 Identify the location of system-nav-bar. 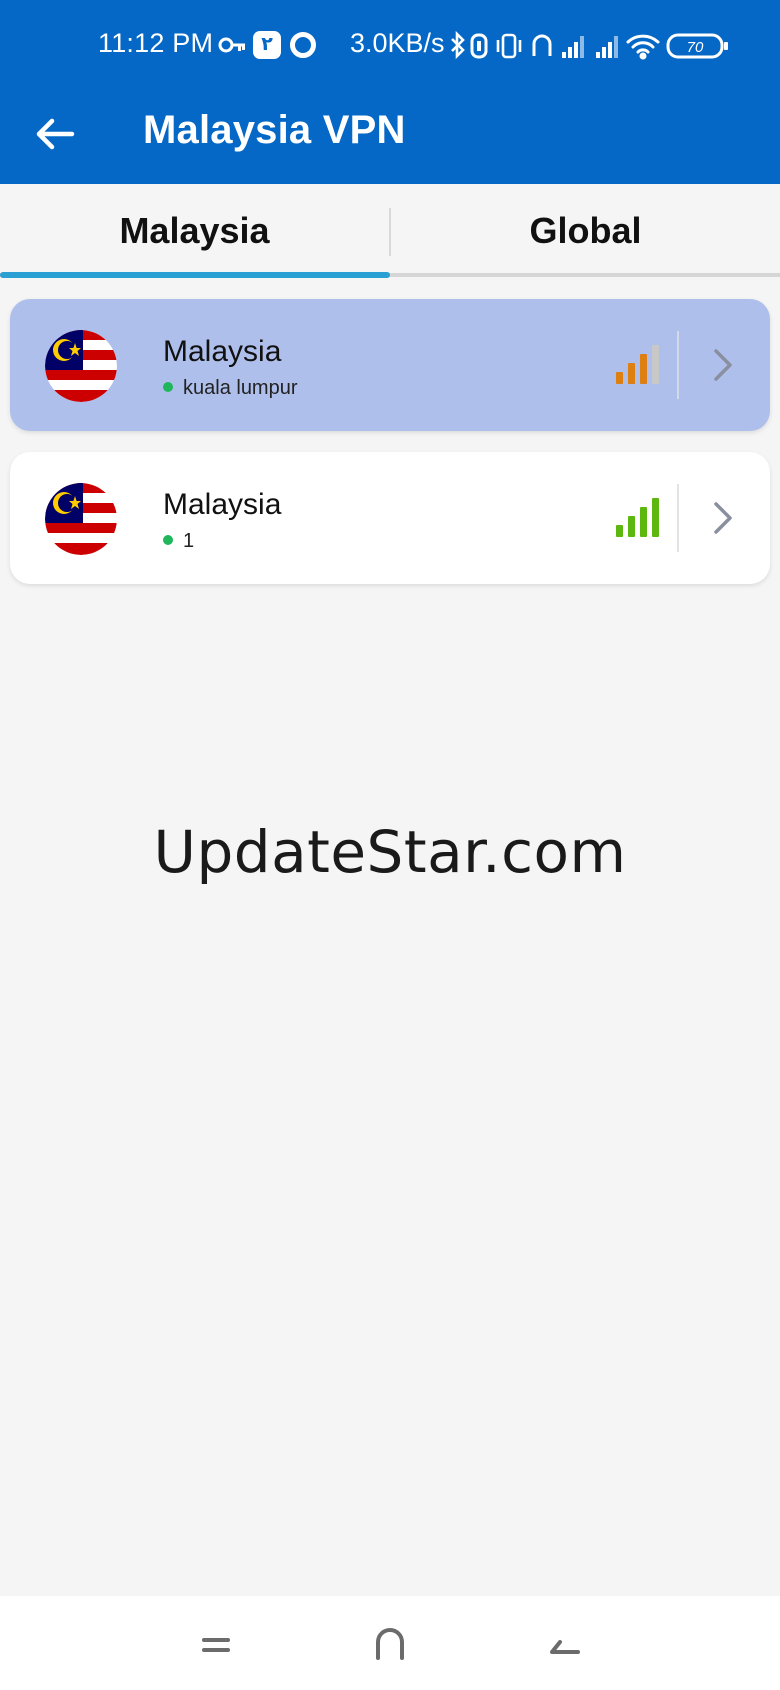
(390, 1643).